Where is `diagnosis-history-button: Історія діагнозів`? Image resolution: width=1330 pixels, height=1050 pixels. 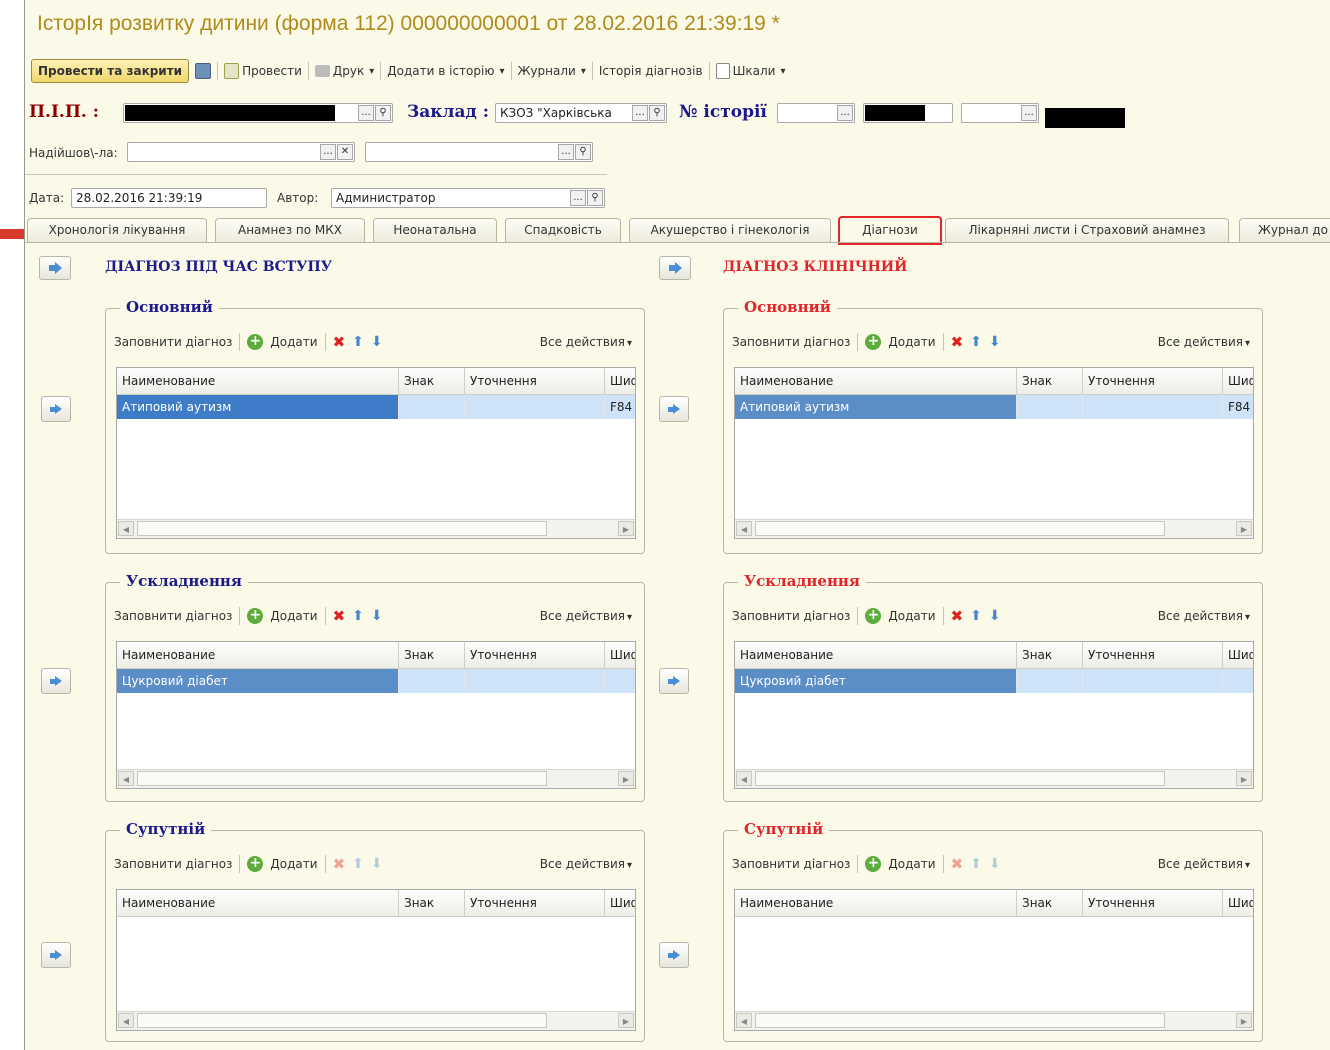
diagnosis-history-button: Історія діагнозів is located at coordinates (651, 71).